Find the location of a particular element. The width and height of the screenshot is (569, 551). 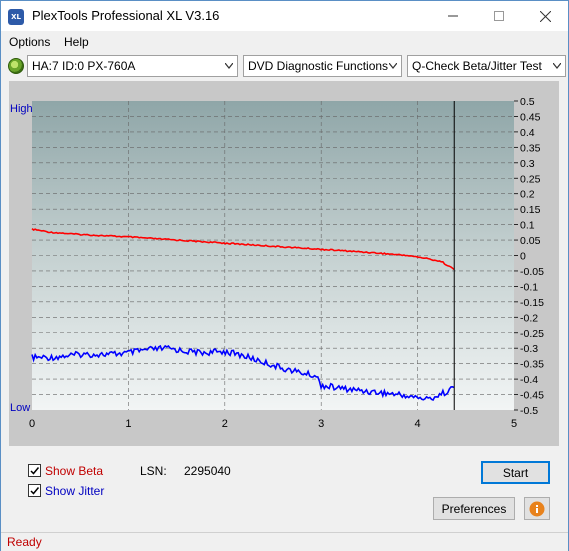

info-icon is located at coordinates (537, 508).